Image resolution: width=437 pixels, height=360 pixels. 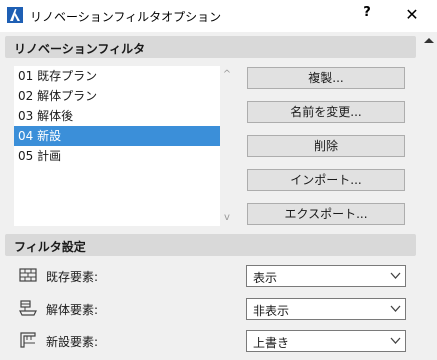 I want to click on brick-wall-icon, so click(x=28, y=275).